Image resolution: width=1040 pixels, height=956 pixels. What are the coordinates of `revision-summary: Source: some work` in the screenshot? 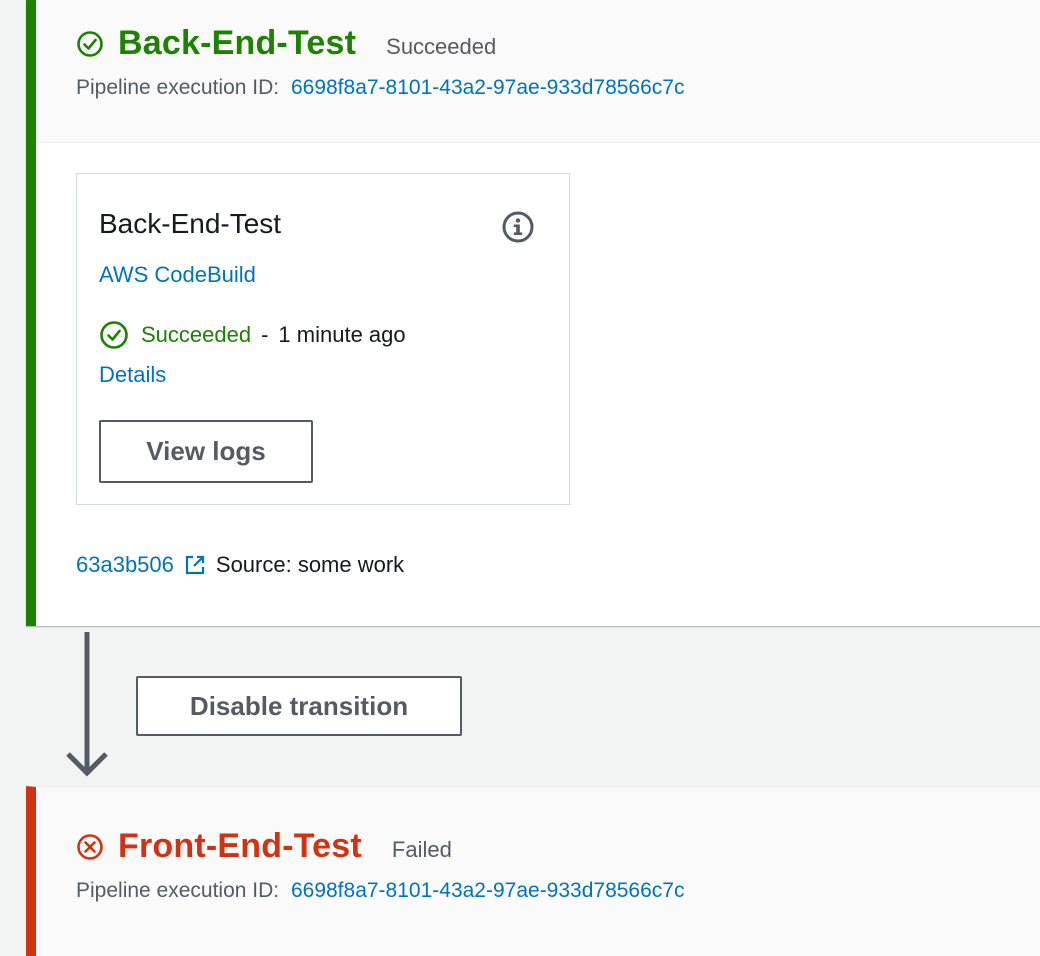 It's located at (310, 564).